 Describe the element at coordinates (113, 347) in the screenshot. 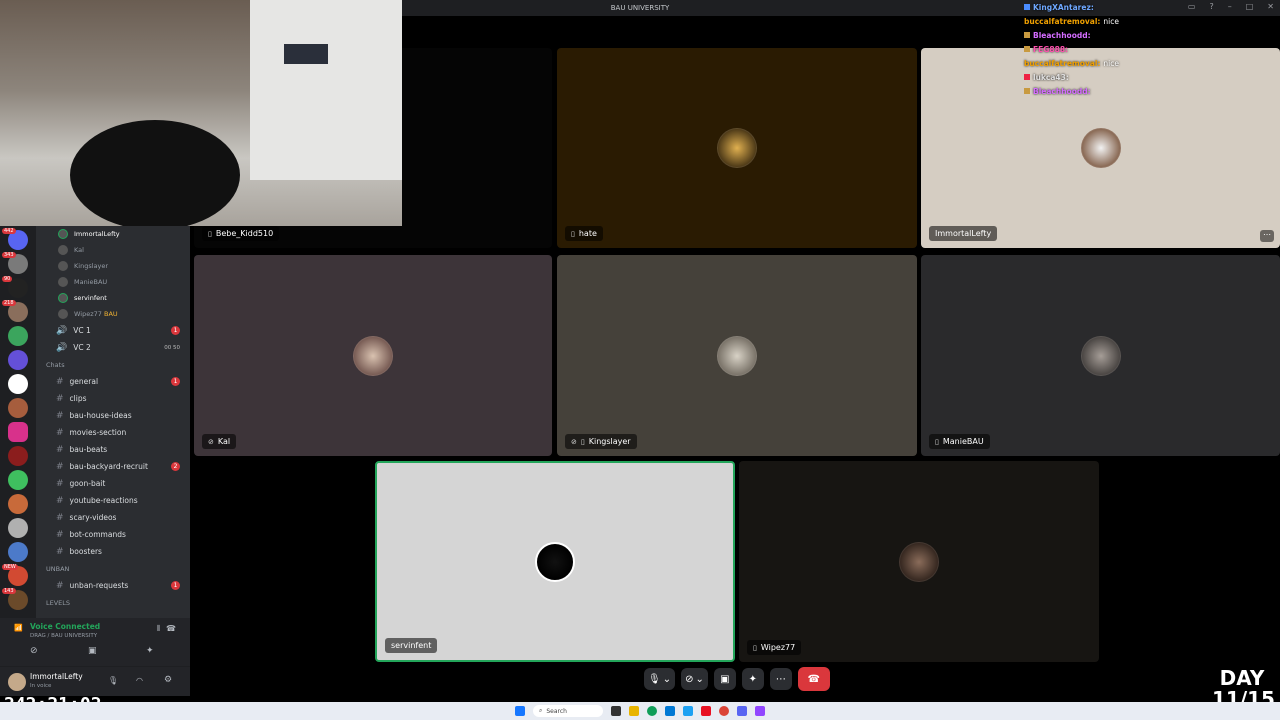

I see `voice-channel: 🔊 VC 2 00 50` at that location.